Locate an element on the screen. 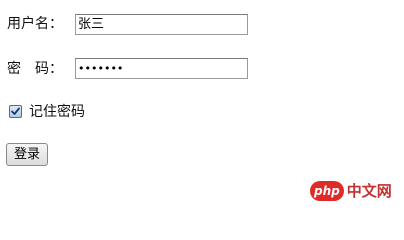 The height and width of the screenshot is (240, 404). remember-password-checkbox is located at coordinates (15, 111).